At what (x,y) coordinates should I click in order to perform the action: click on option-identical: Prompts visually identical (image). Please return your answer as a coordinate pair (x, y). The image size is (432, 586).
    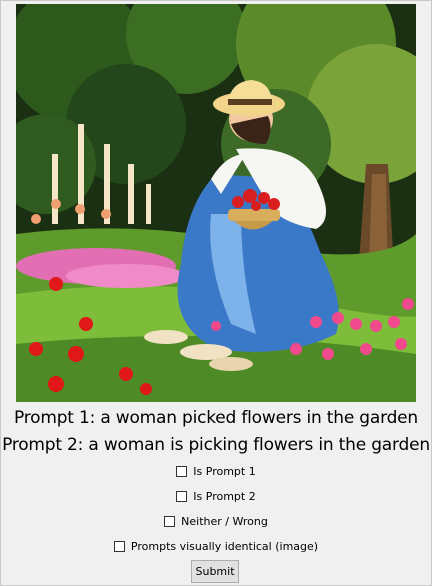
    Looking at the image, I should click on (216, 546).